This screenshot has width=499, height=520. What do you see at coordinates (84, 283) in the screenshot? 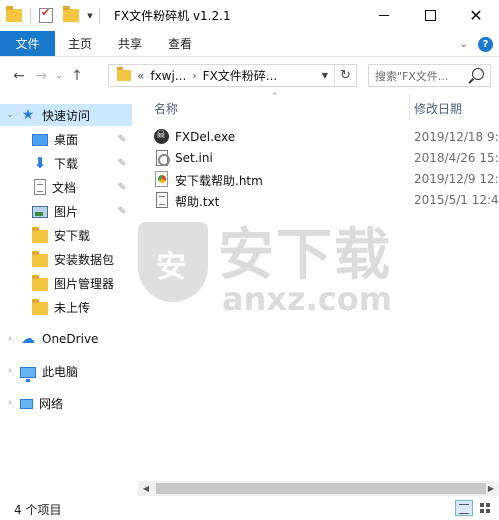
I see `nav-item-label: 图片管理器` at bounding box center [84, 283].